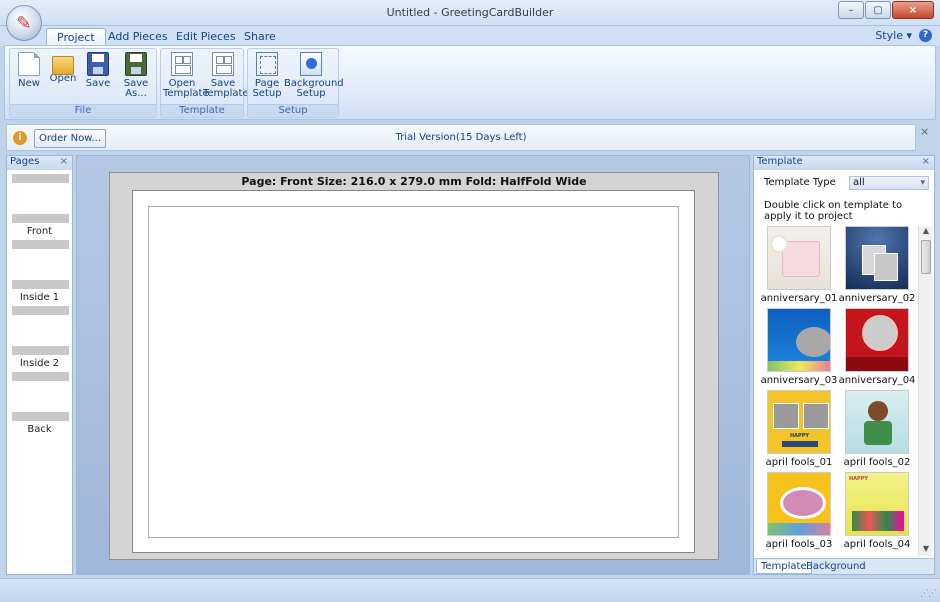 The width and height of the screenshot is (940, 602). I want to click on page-item-inside-1: Inside 1, so click(39, 297).